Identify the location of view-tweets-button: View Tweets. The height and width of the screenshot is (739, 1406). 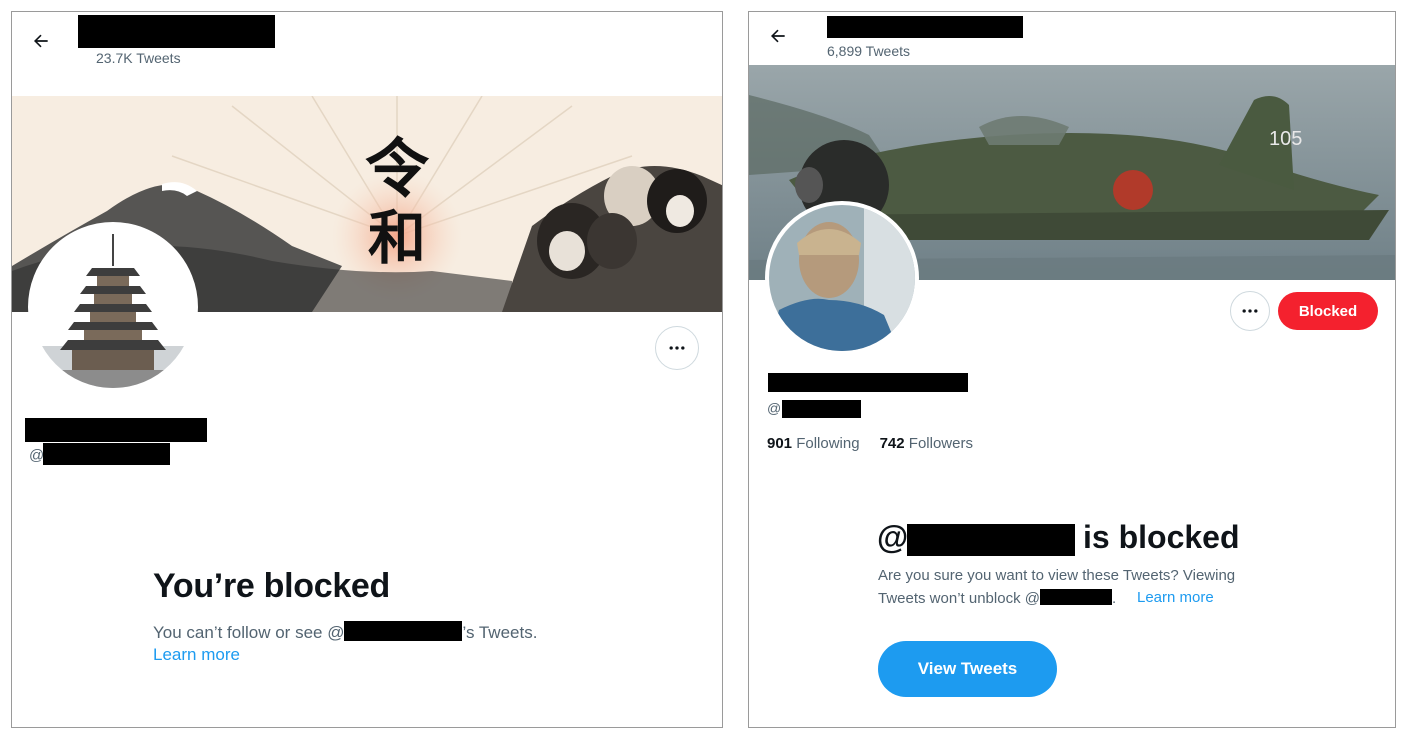
(967, 669).